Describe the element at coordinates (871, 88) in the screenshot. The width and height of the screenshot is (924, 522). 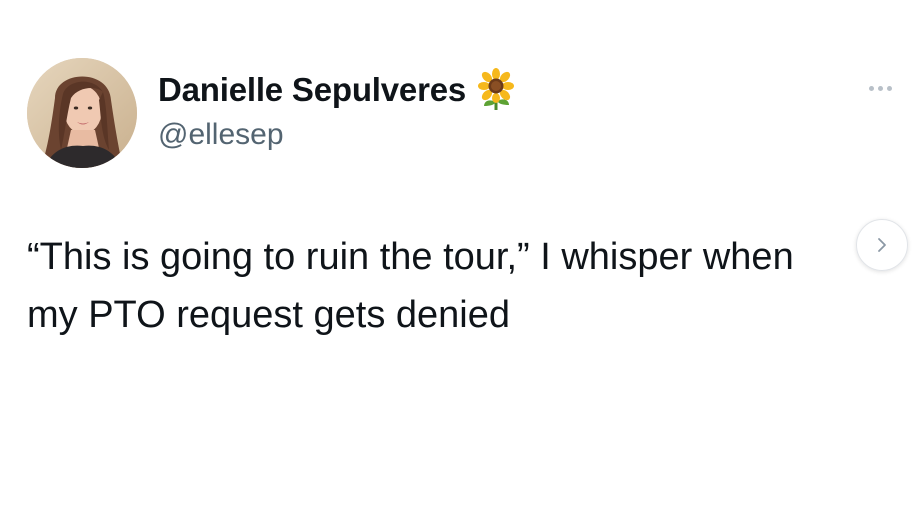
I see `more-horizontal-icon` at that location.